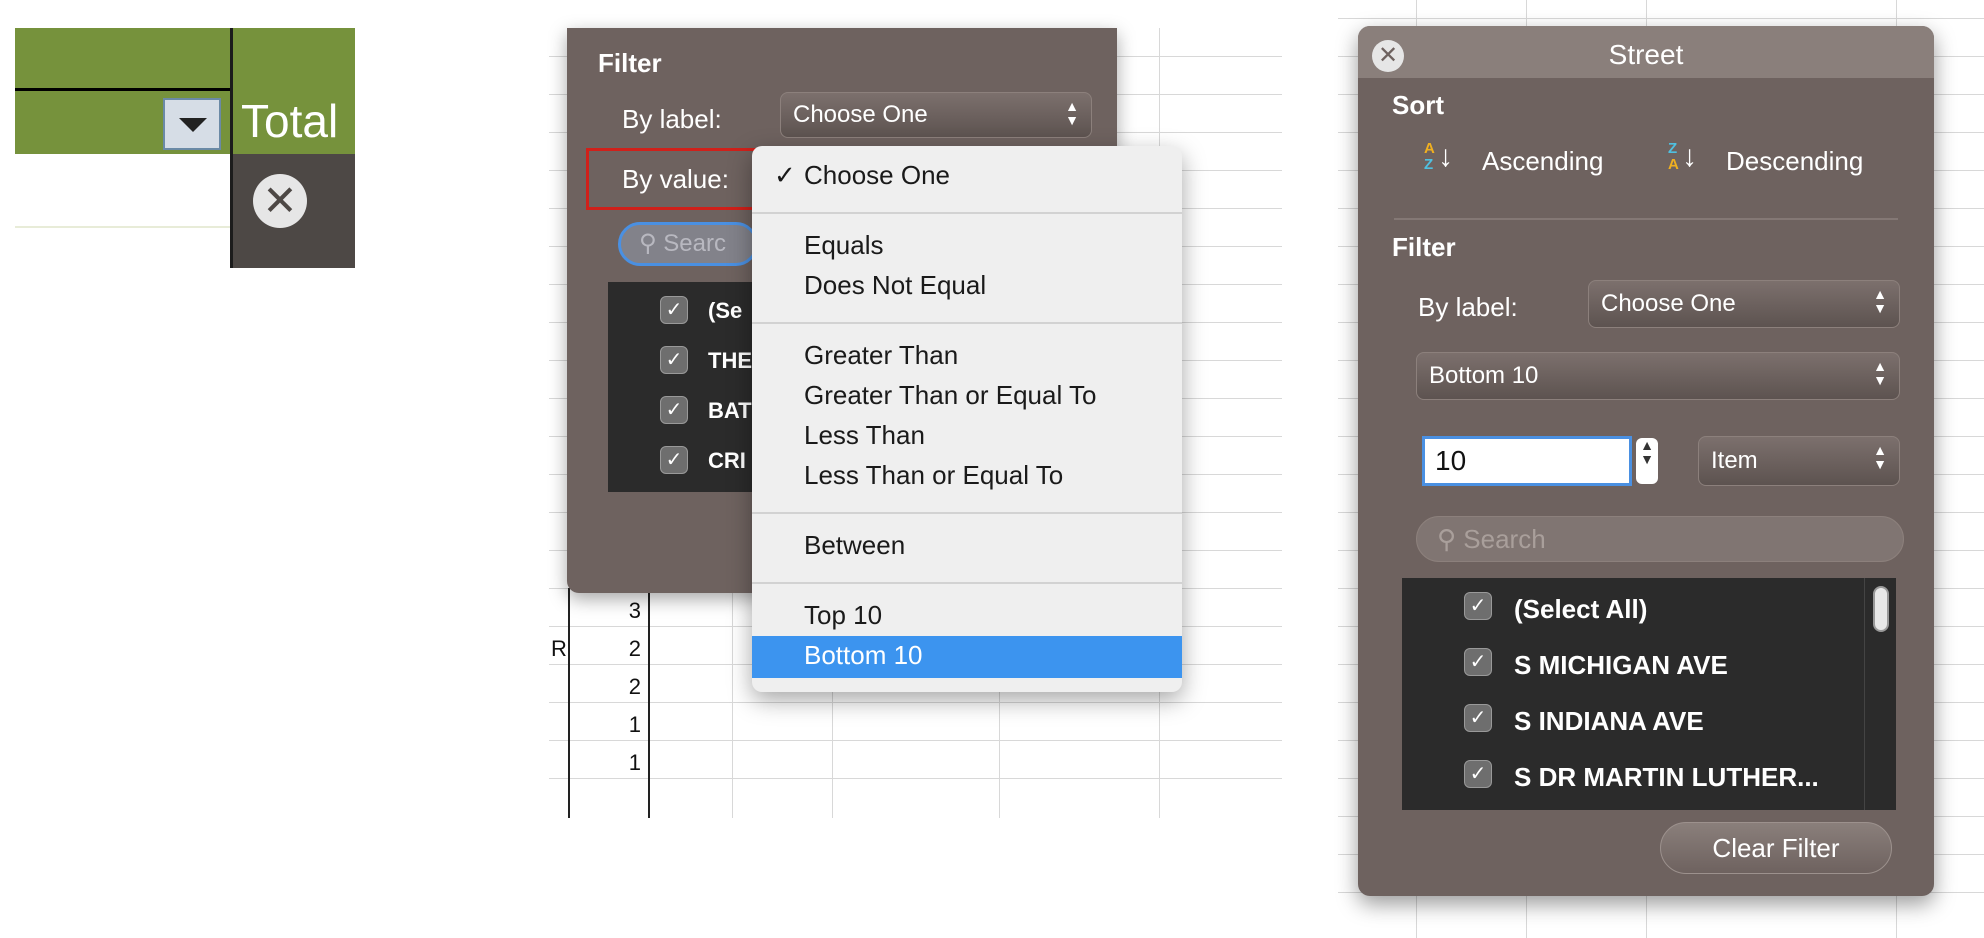 The width and height of the screenshot is (1984, 938). What do you see at coordinates (863, 655) in the screenshot?
I see `menu-item-bottom-10: Bottom 10` at bounding box center [863, 655].